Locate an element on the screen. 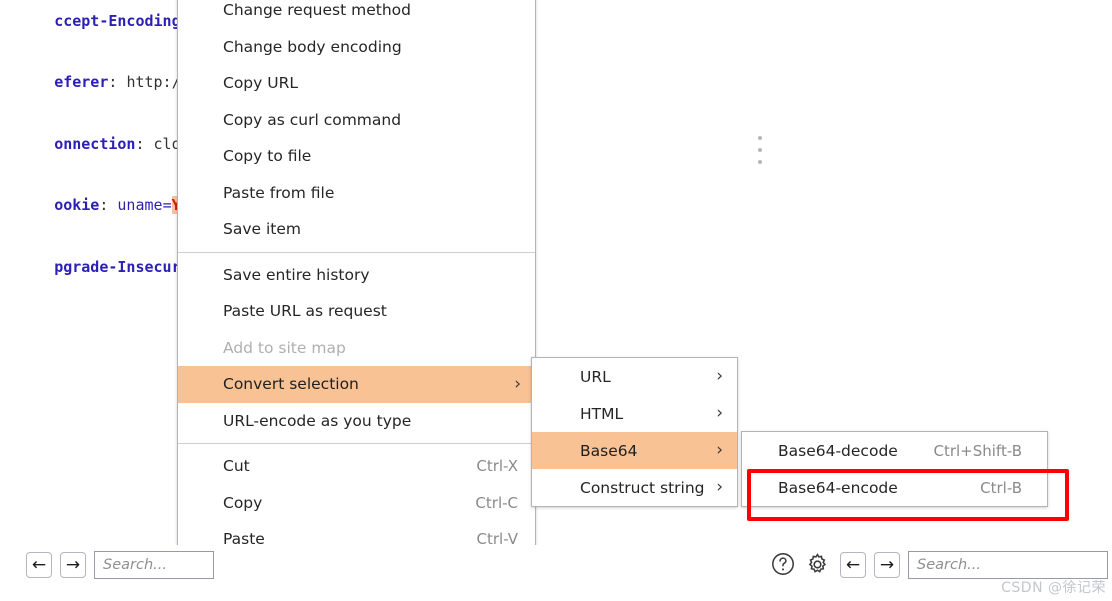  menu-item-url-encode-as-you-type: URL-encode as you type is located at coordinates (356, 421).